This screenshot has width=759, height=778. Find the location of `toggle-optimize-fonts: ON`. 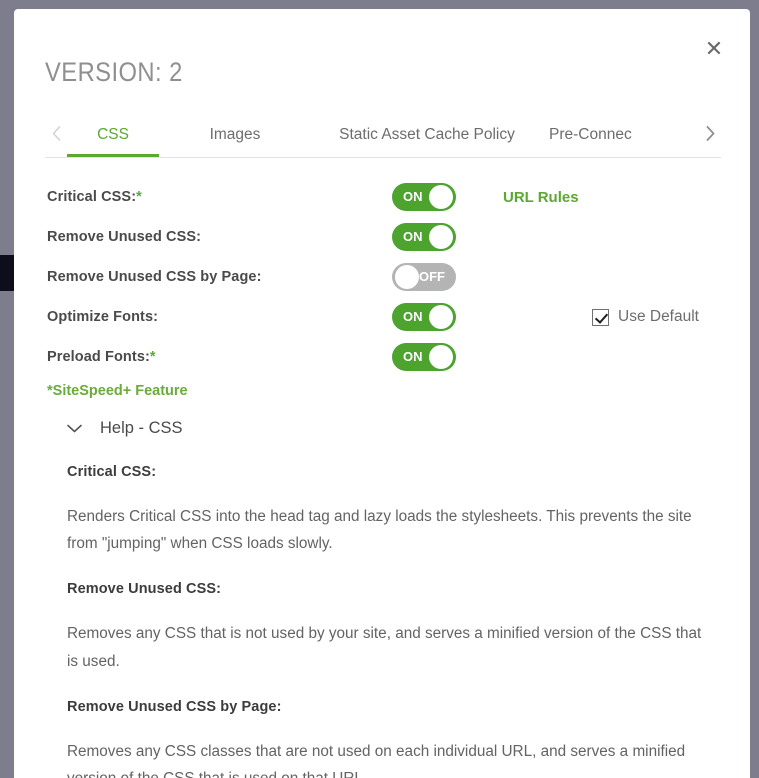

toggle-optimize-fonts: ON is located at coordinates (424, 317).